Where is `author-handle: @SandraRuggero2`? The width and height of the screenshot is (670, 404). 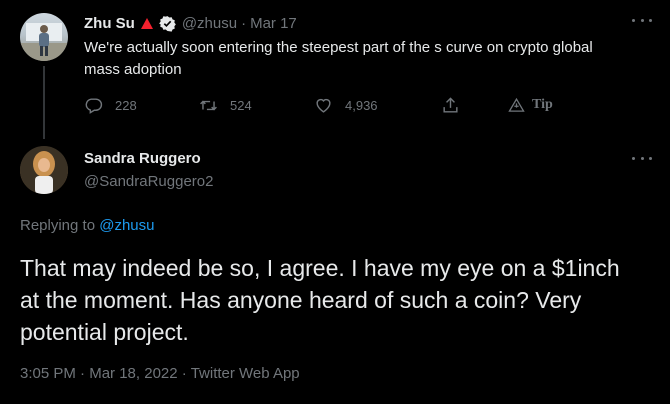
author-handle: @SandraRuggero2 is located at coordinates (148, 181).